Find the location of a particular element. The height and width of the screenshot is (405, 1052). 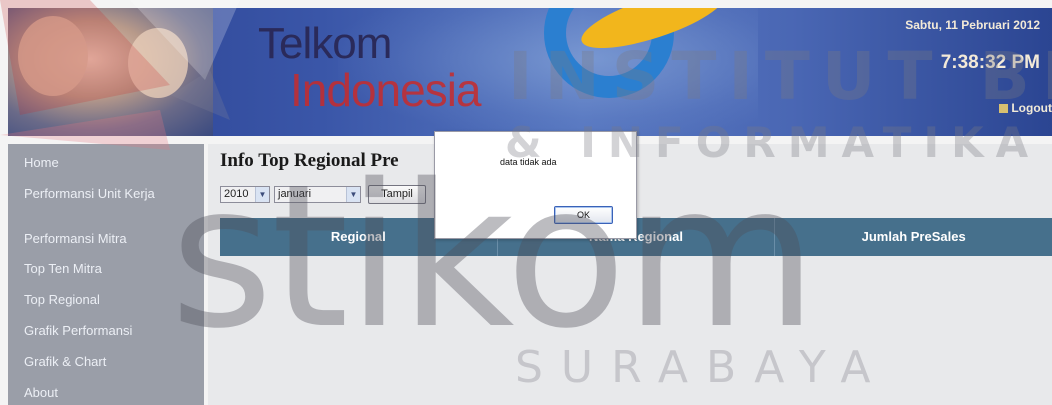

column-header-jumlah-presales: Jumlah PreSales is located at coordinates (913, 236).